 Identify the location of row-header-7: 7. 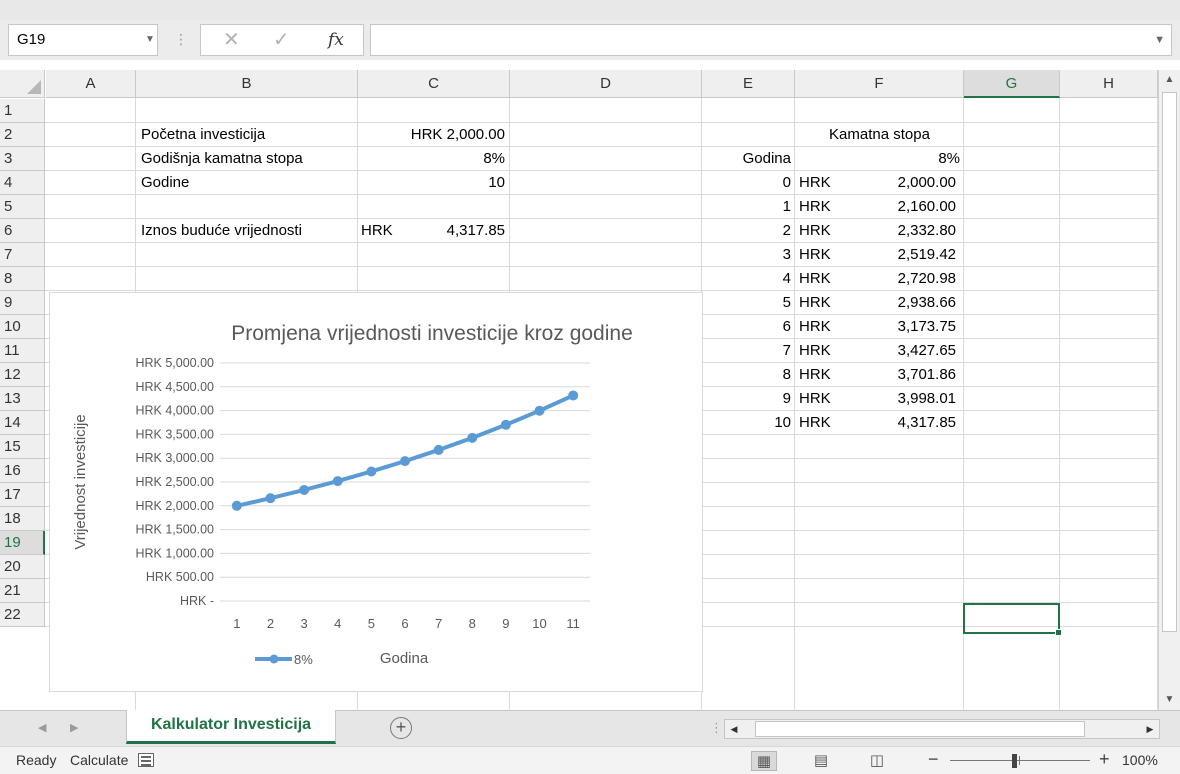
(22, 255).